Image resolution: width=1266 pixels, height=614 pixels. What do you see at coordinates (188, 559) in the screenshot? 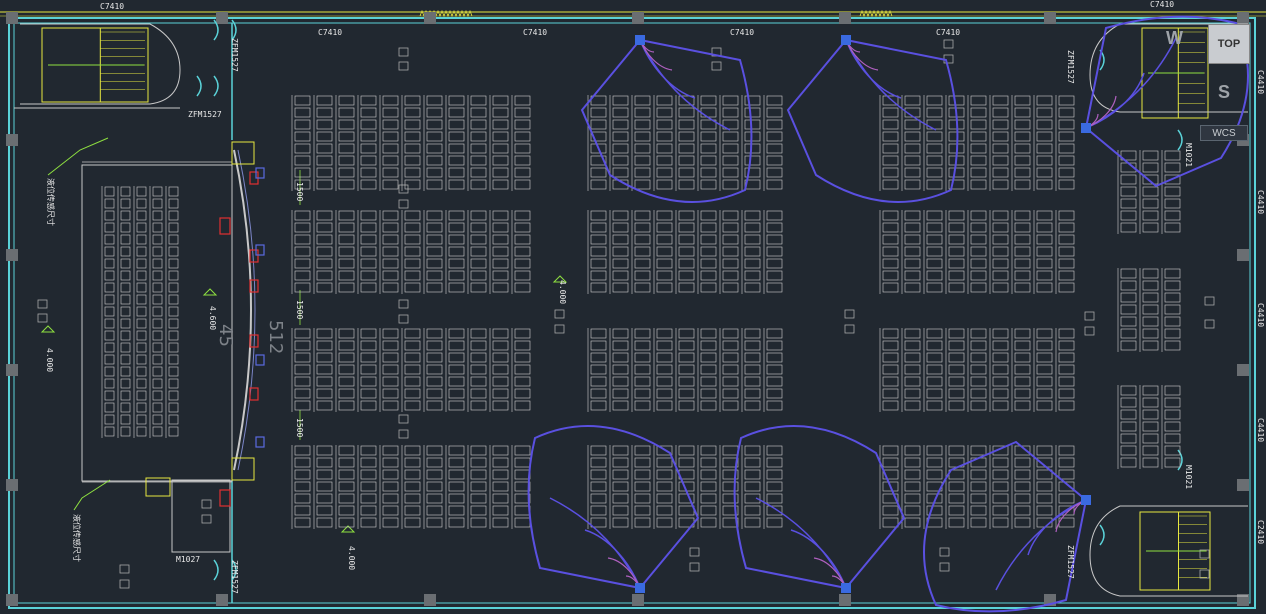
I see `door-label: M1027` at bounding box center [188, 559].